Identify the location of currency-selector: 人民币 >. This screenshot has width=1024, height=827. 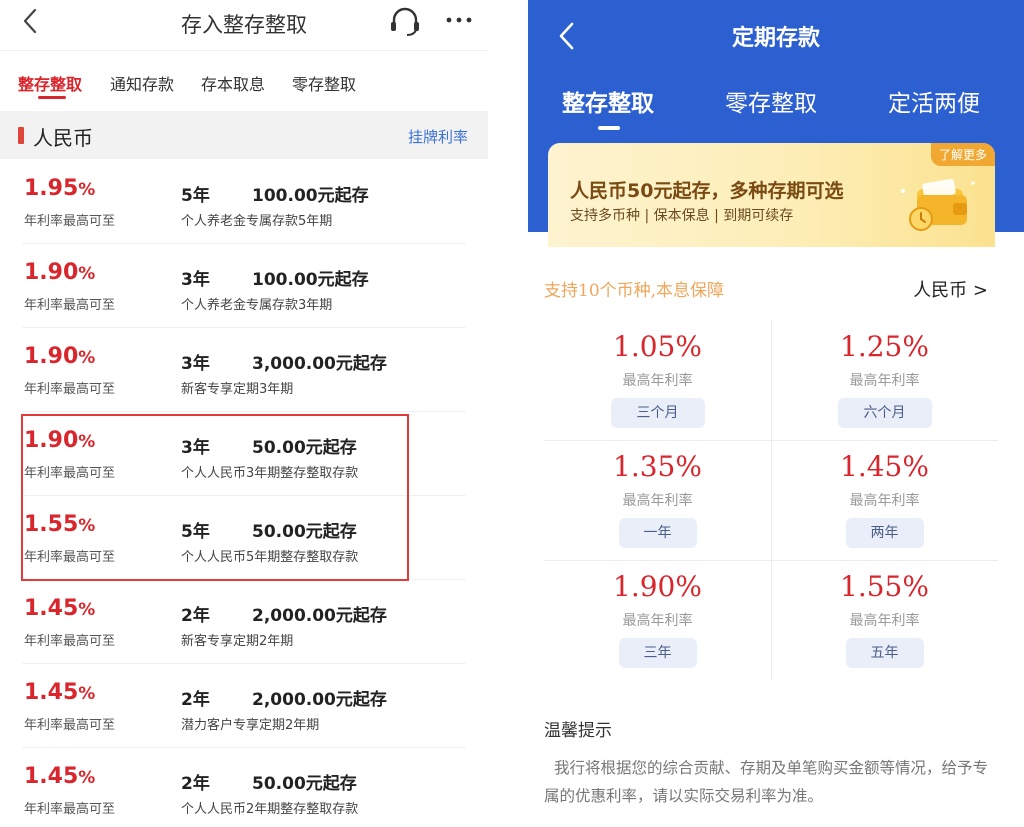
(950, 289).